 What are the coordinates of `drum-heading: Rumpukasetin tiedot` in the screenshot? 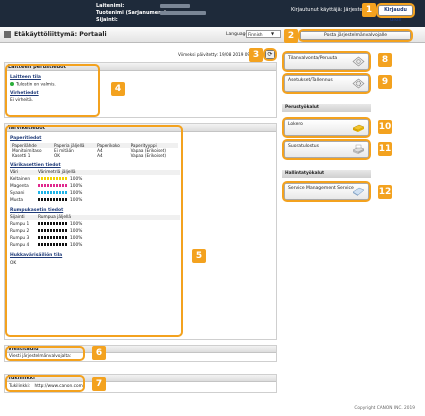 It's located at (37, 210).